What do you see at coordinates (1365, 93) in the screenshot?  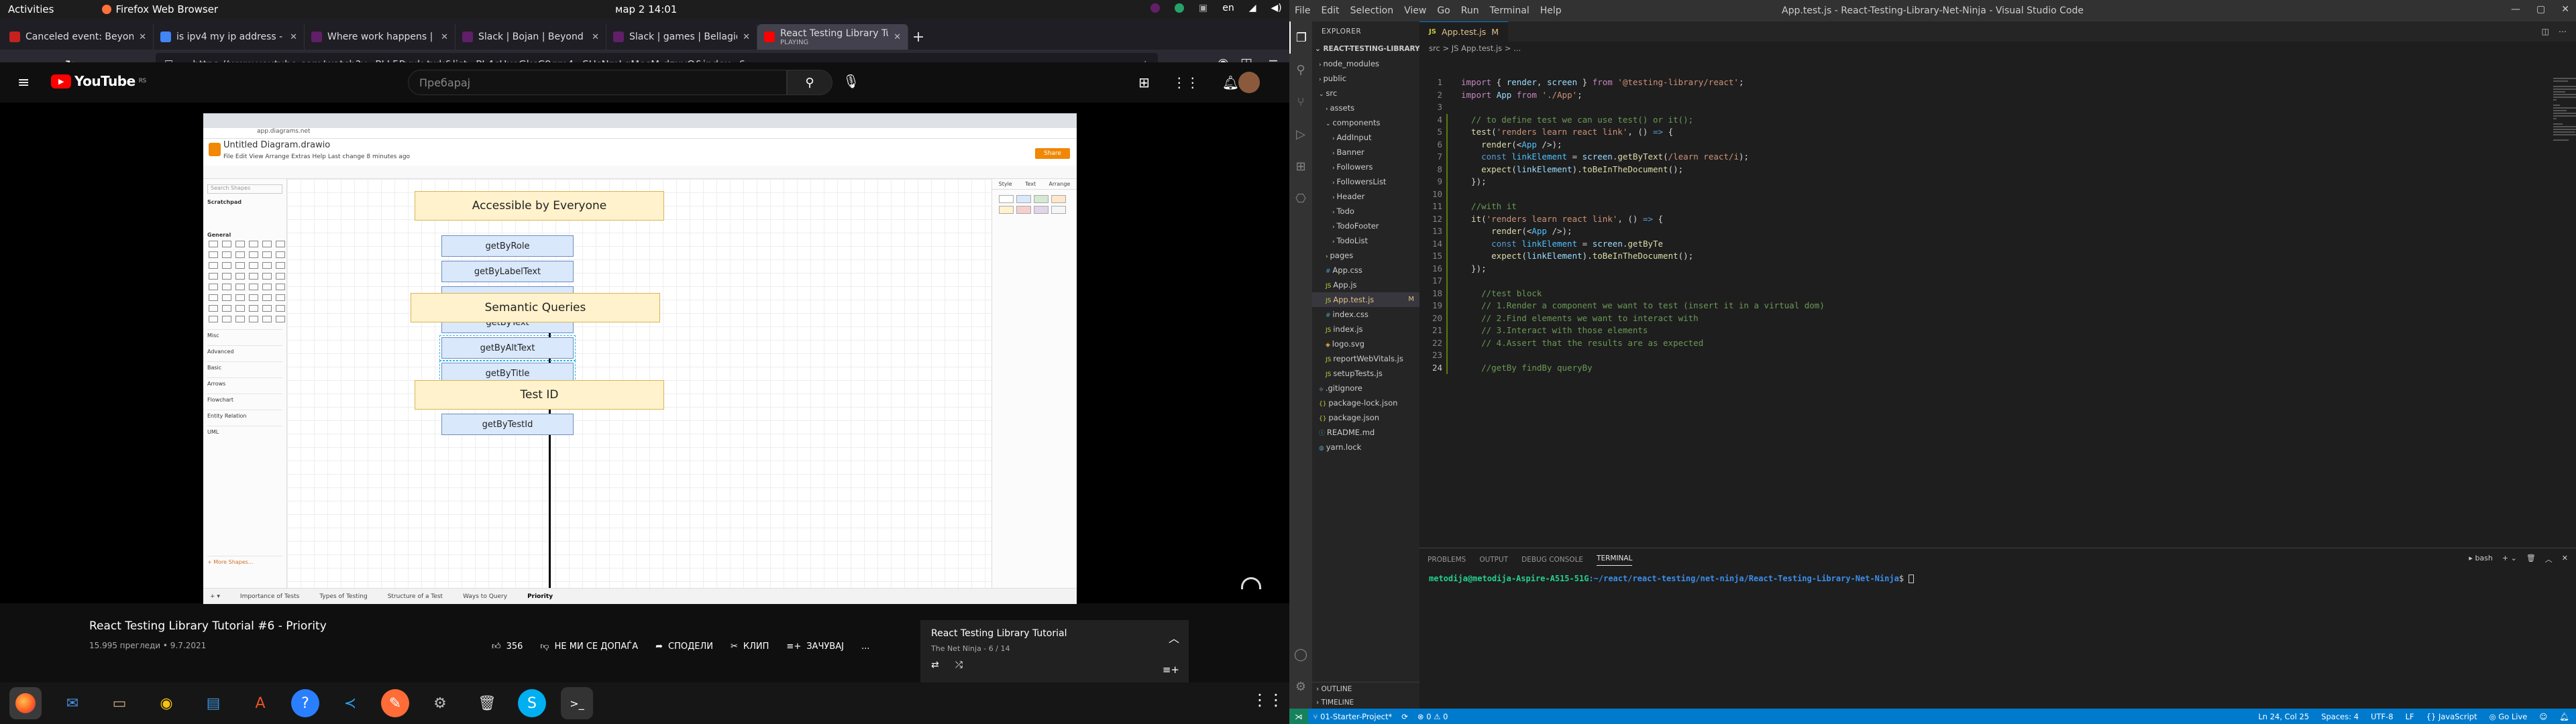 I see `explorer-item: ⌄ src` at bounding box center [1365, 93].